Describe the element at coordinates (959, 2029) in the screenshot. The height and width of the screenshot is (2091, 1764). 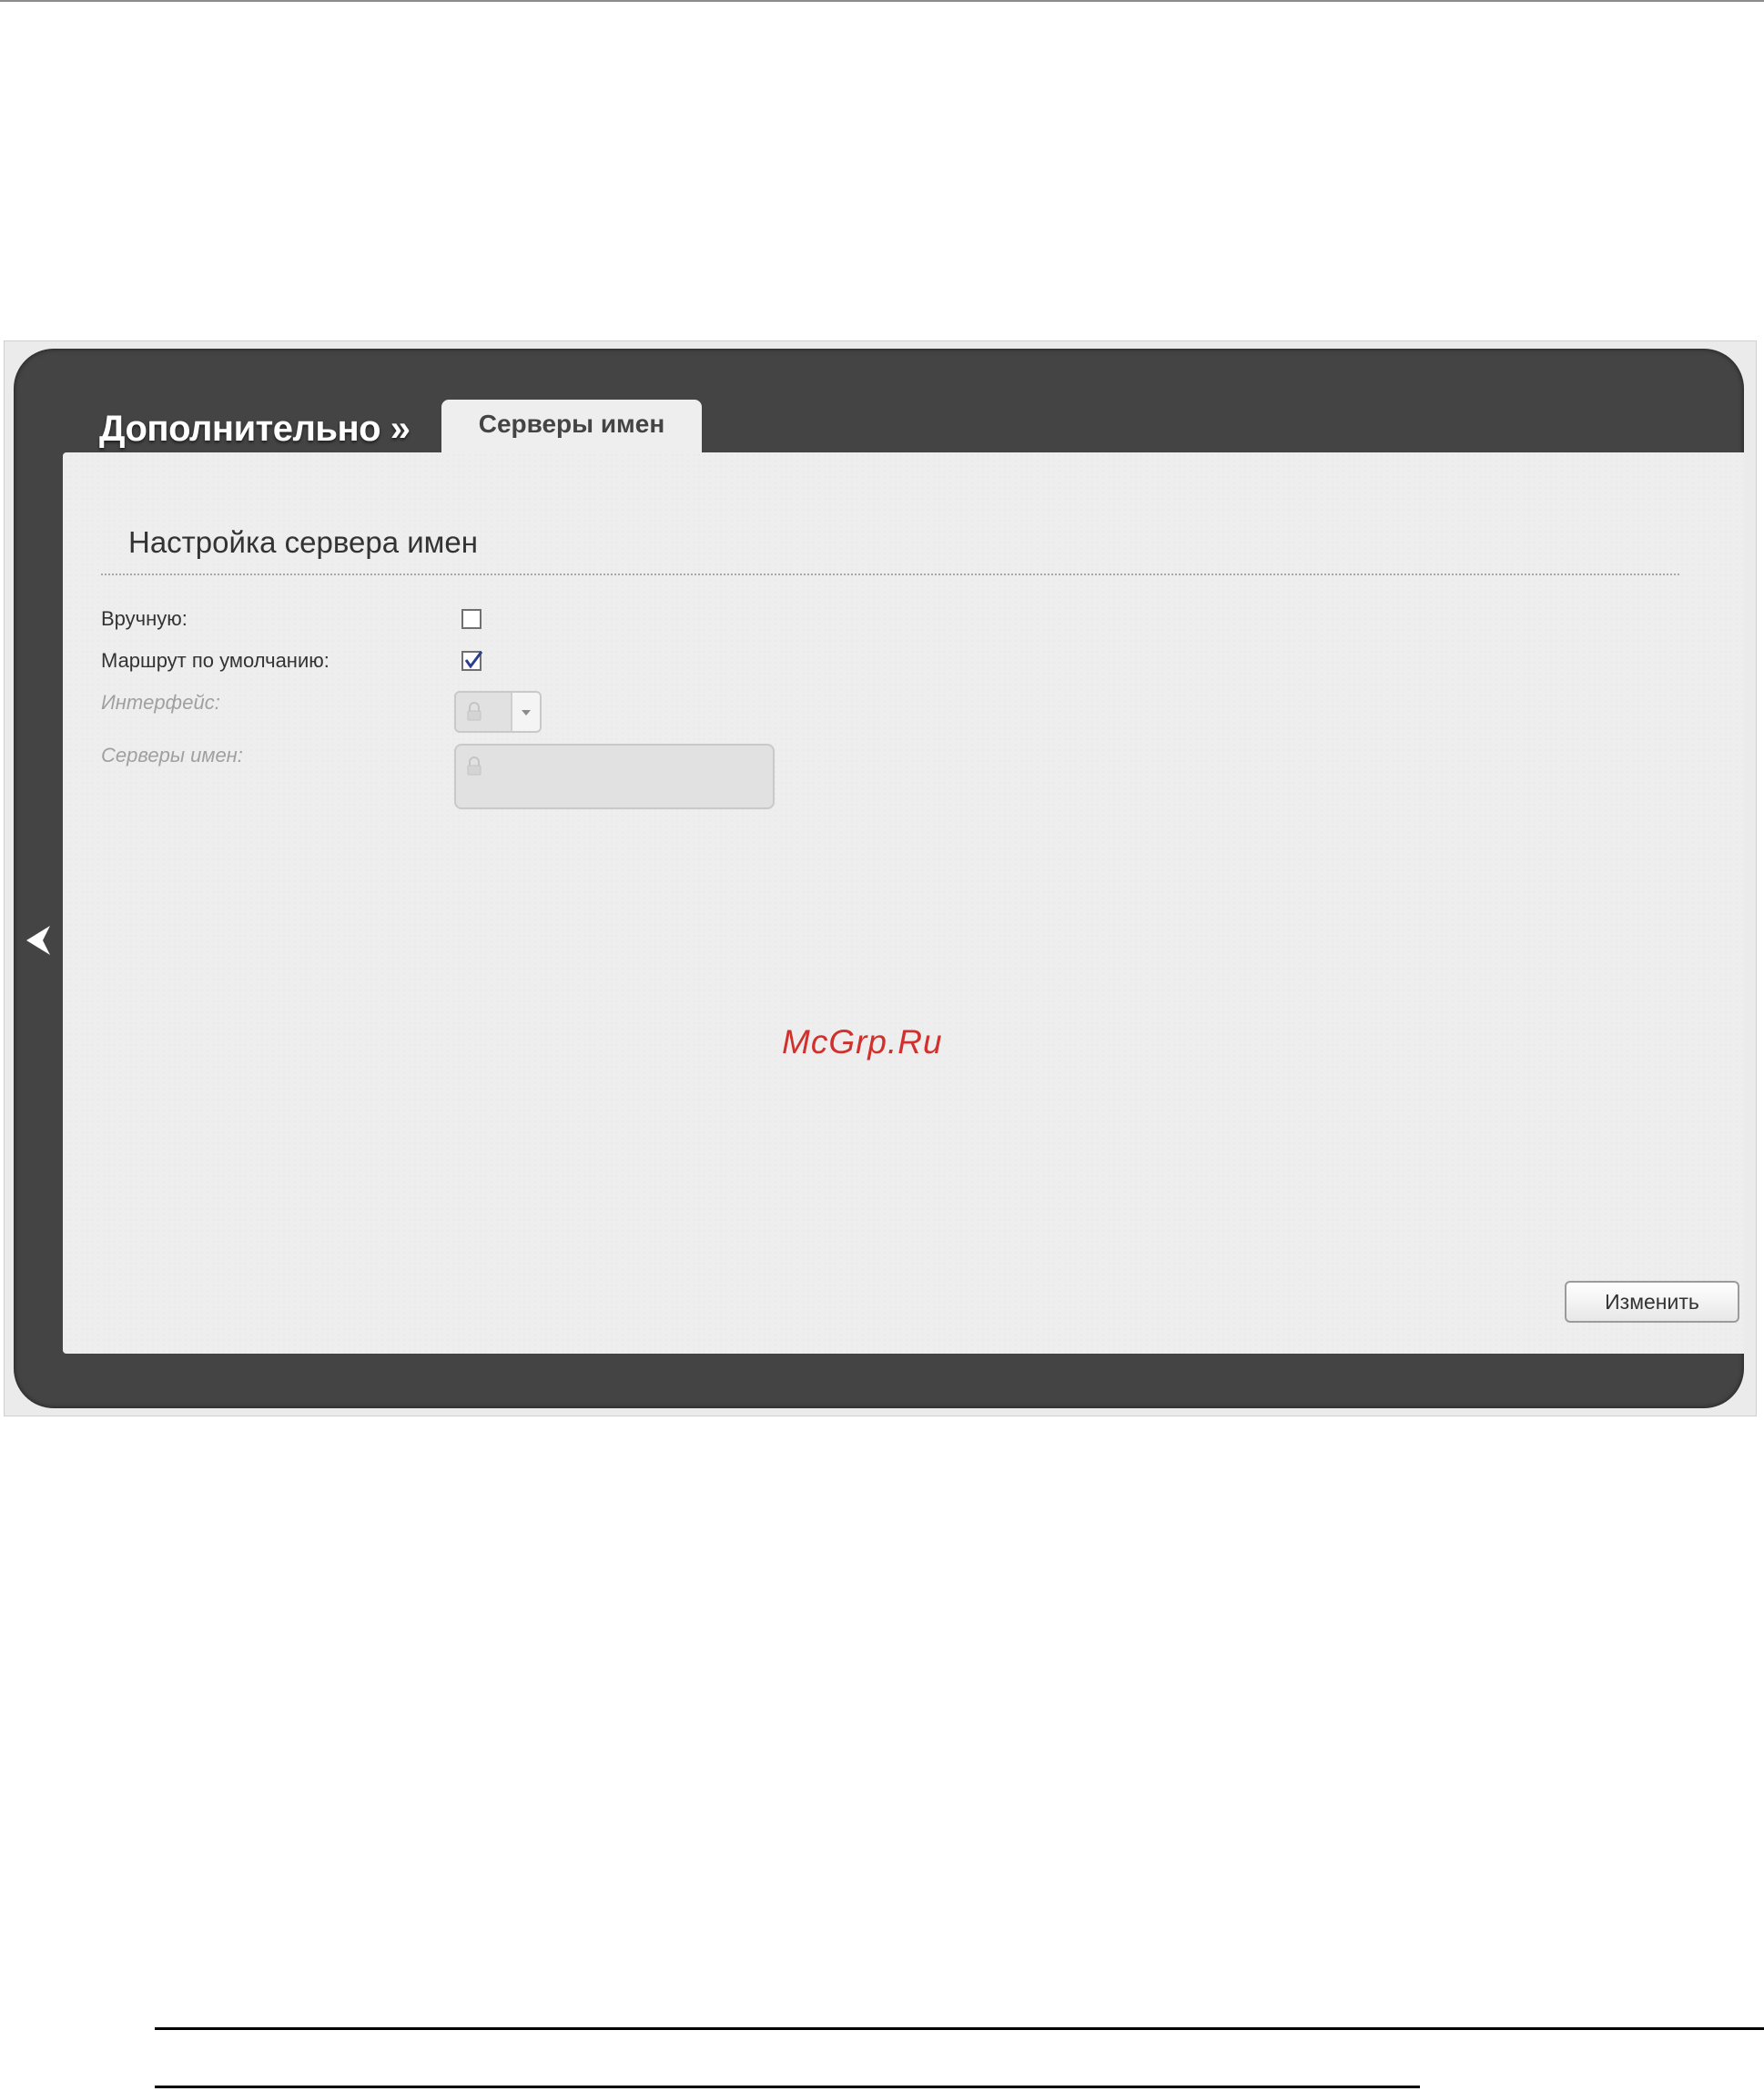
I see `footer-rule-upper` at that location.